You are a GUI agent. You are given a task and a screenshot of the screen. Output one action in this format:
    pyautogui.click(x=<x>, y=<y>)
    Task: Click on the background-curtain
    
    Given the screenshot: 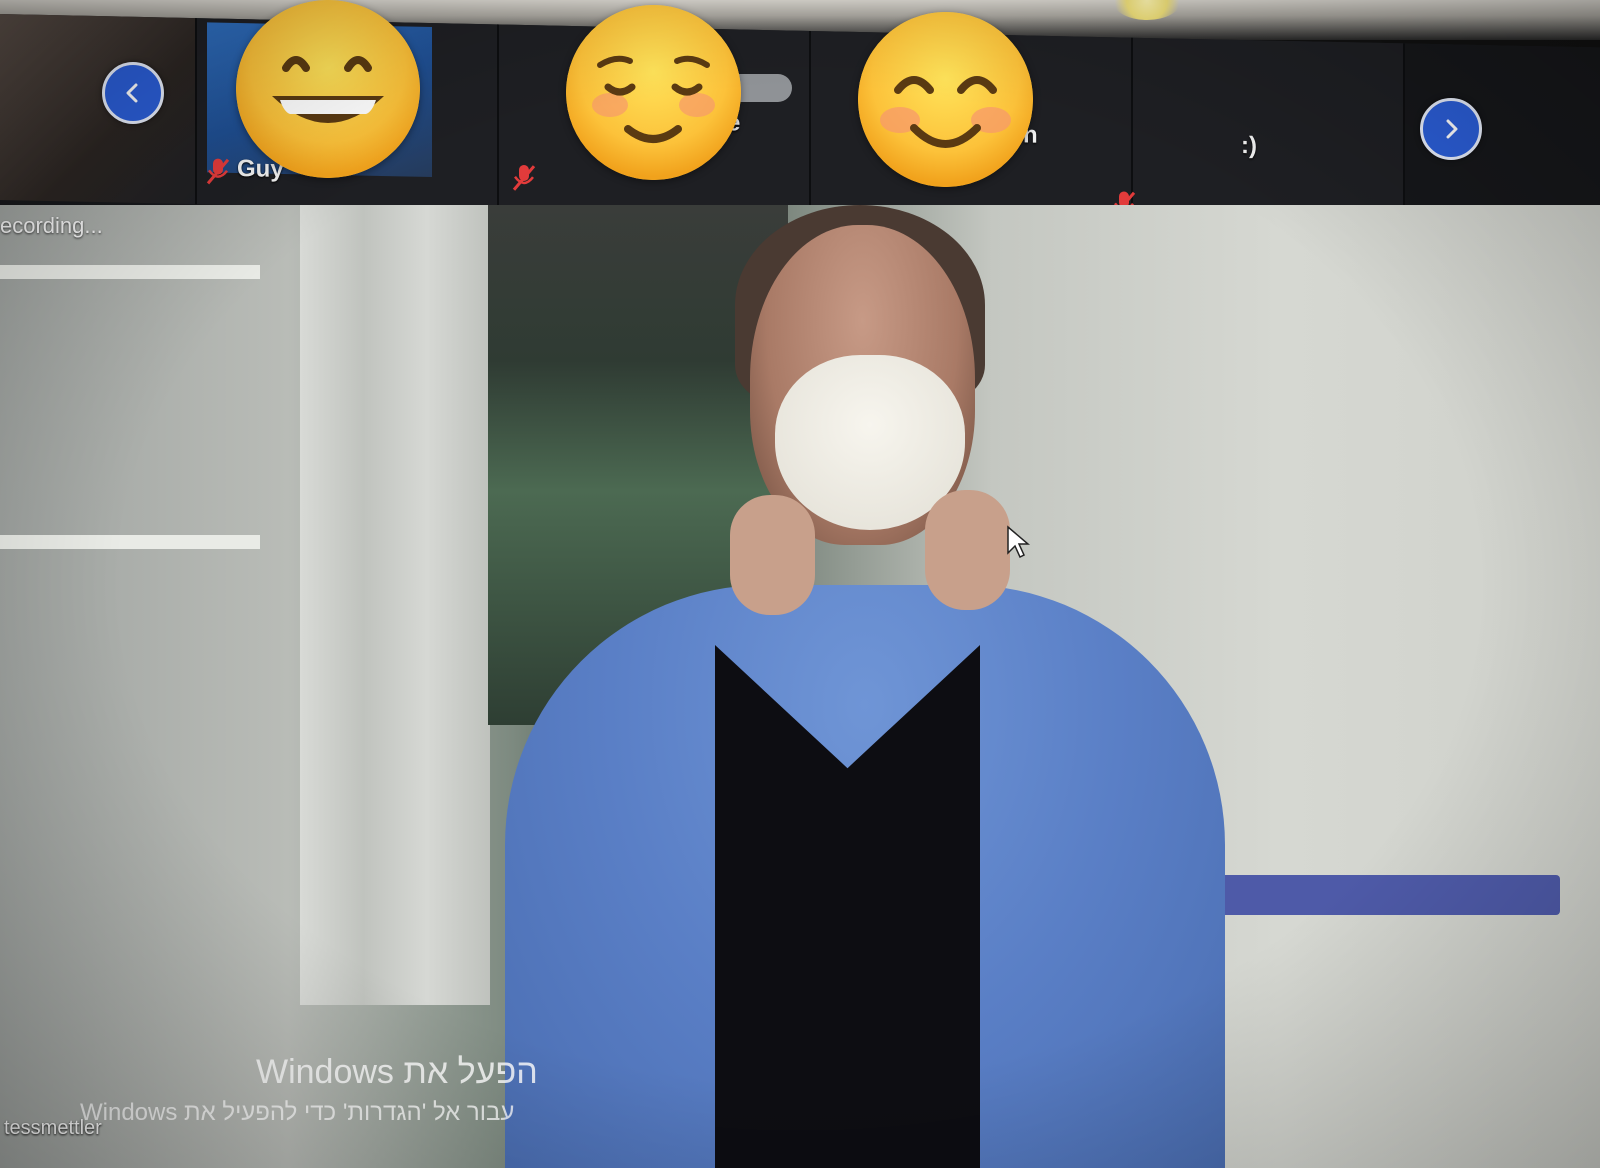 What is the action you would take?
    pyautogui.click(x=395, y=605)
    